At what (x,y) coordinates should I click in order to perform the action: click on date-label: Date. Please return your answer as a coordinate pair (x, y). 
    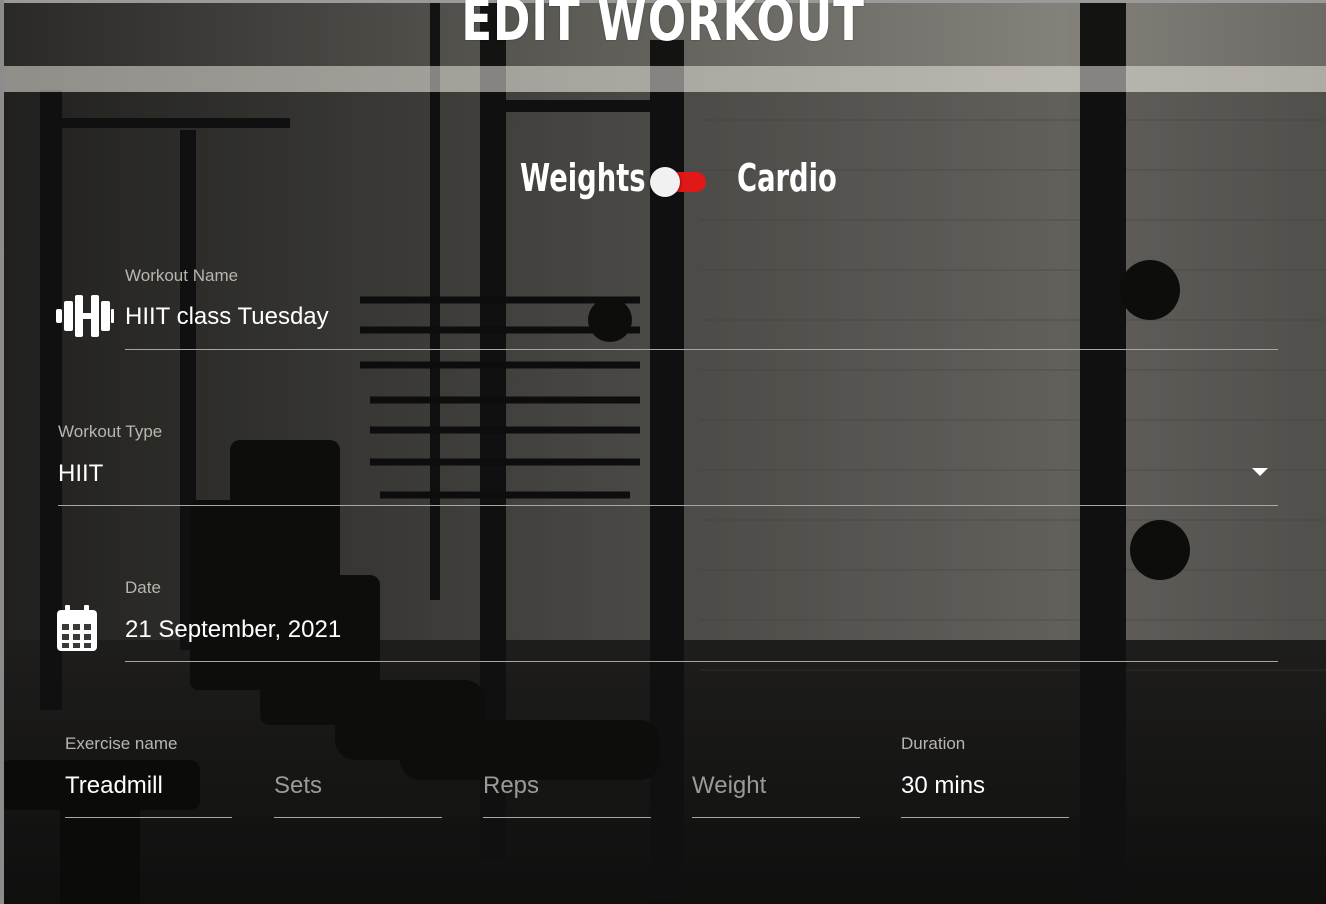
    Looking at the image, I should click on (143, 587).